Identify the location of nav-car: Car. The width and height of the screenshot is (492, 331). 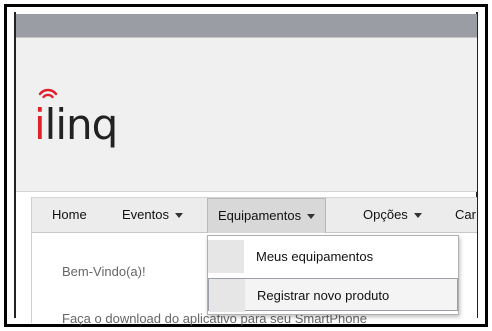
(465, 215).